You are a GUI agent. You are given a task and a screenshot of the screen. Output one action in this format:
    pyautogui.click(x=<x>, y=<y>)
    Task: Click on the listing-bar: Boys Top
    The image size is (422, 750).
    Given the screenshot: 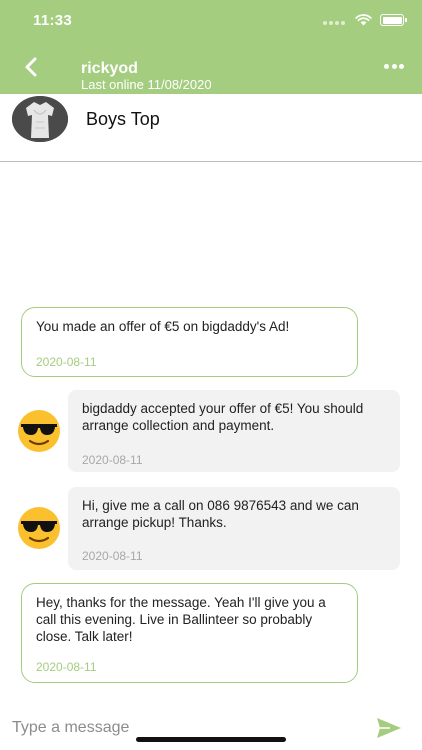 What is the action you would take?
    pyautogui.click(x=211, y=128)
    